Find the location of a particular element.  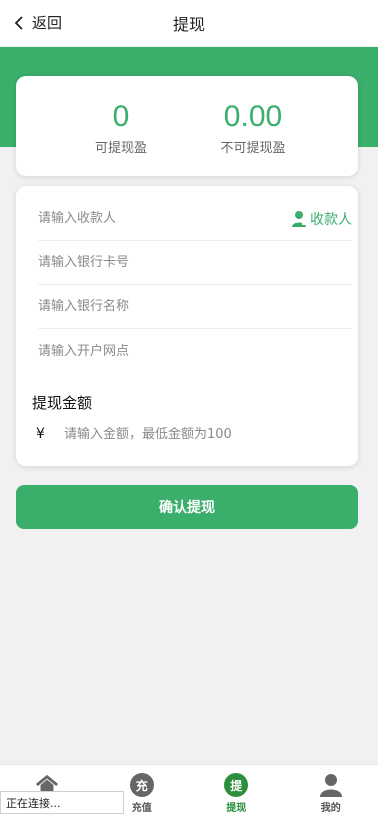

chevron-left-icon is located at coordinates (18, 22).